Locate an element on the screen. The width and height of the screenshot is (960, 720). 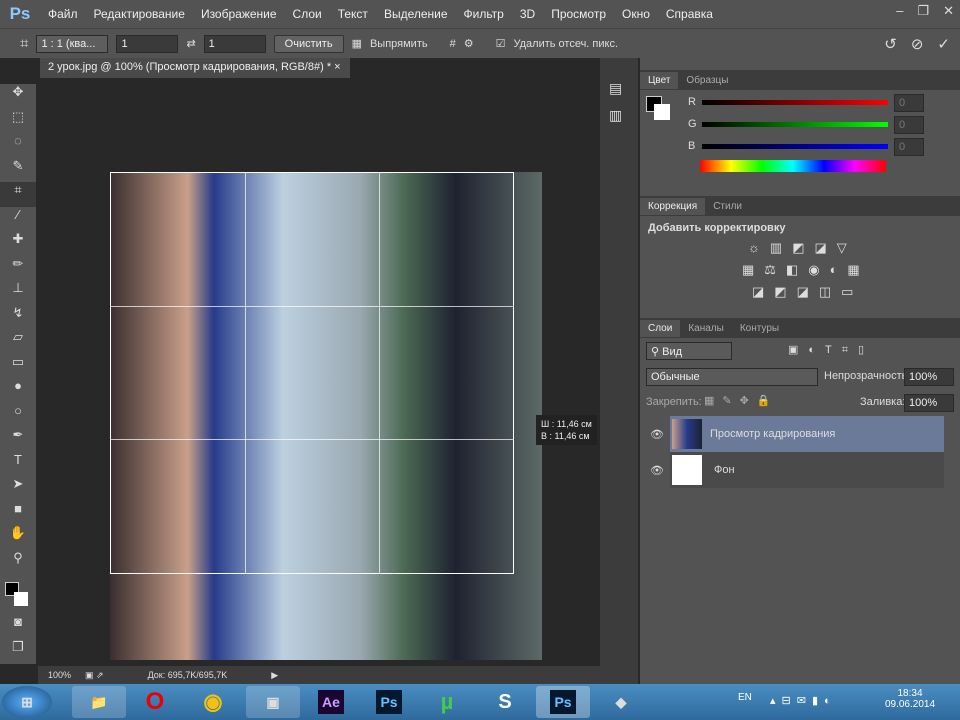
opacity-input: 100% is located at coordinates (929, 377).